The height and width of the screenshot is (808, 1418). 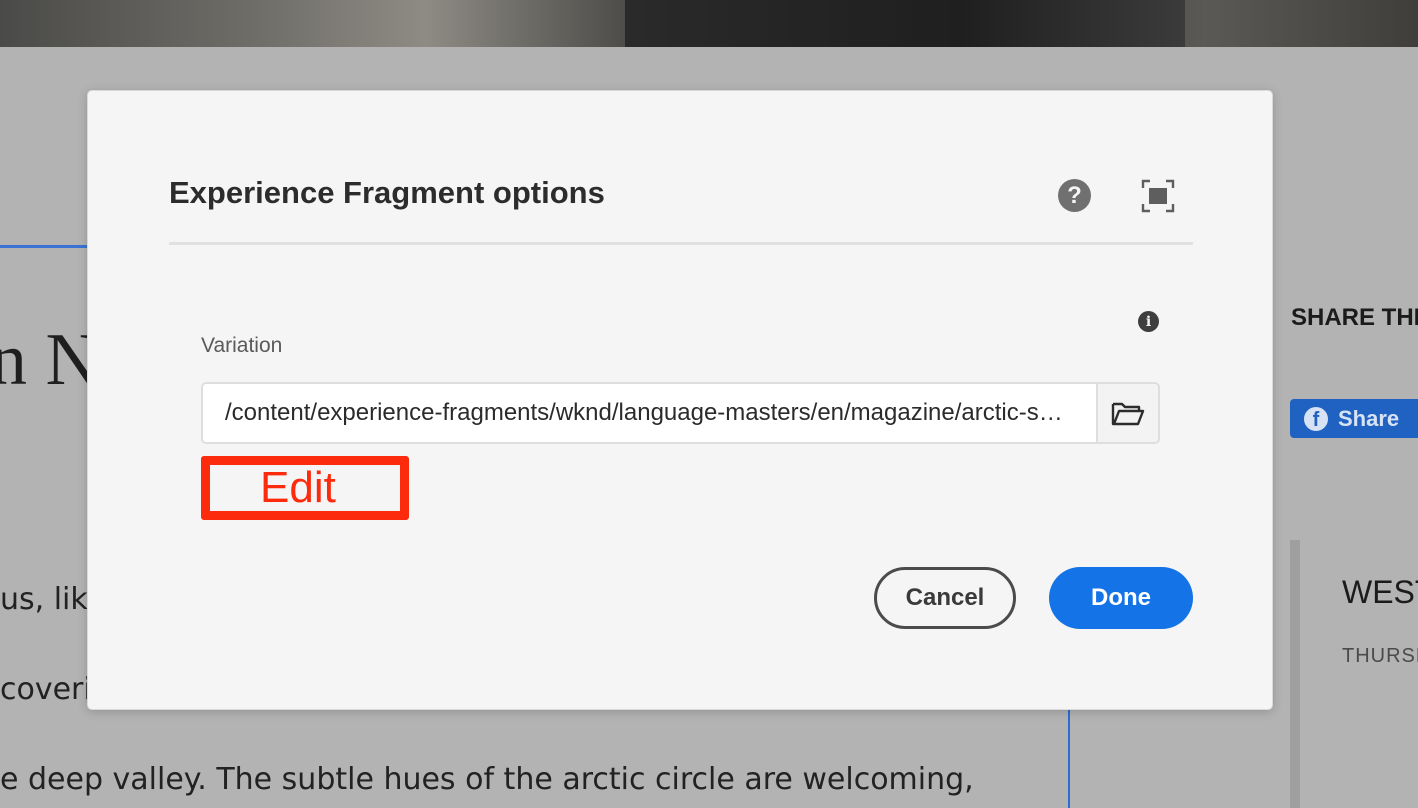 What do you see at coordinates (649, 413) in the screenshot?
I see `variation-path-input` at bounding box center [649, 413].